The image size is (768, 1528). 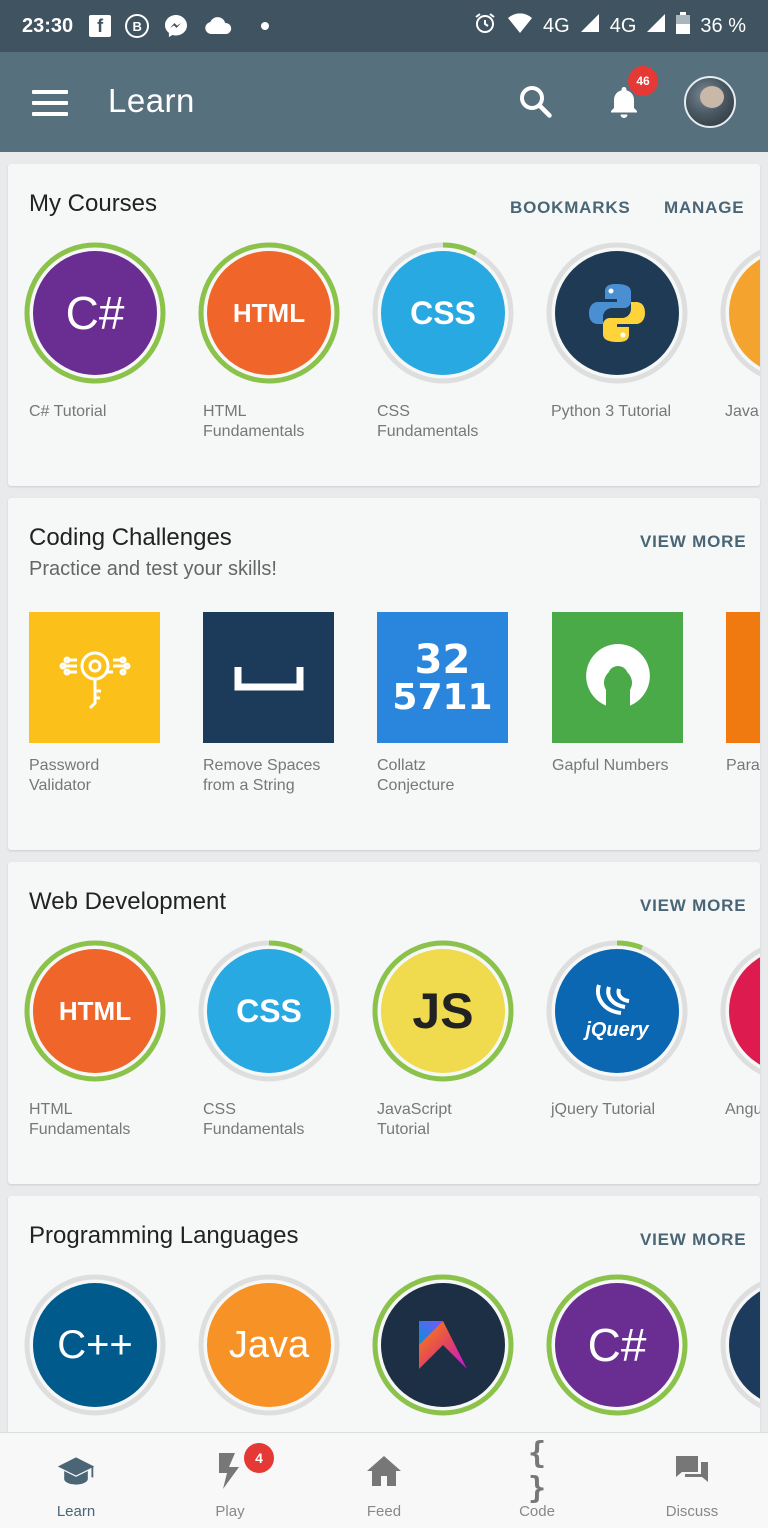 What do you see at coordinates (269, 1345) in the screenshot?
I see `java-icon: Java` at bounding box center [269, 1345].